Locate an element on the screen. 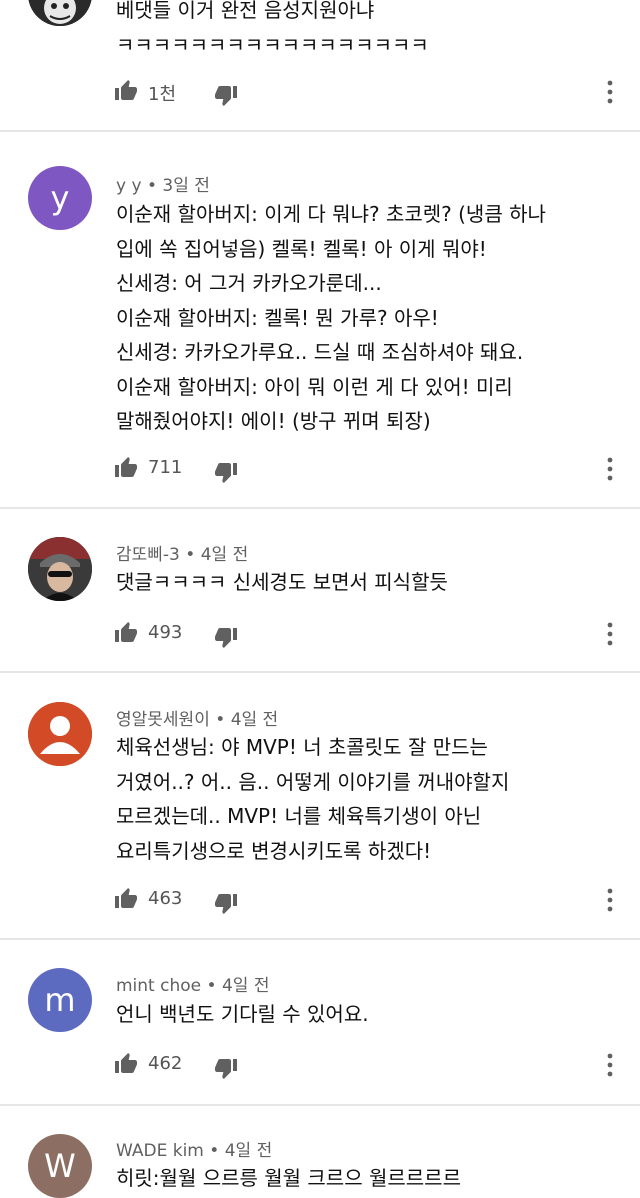 This screenshot has height=1198, width=640. comment-line: 이순재 할아버지: 아이 뭐 이런 게 다 있어! 미리 is located at coordinates (314, 386).